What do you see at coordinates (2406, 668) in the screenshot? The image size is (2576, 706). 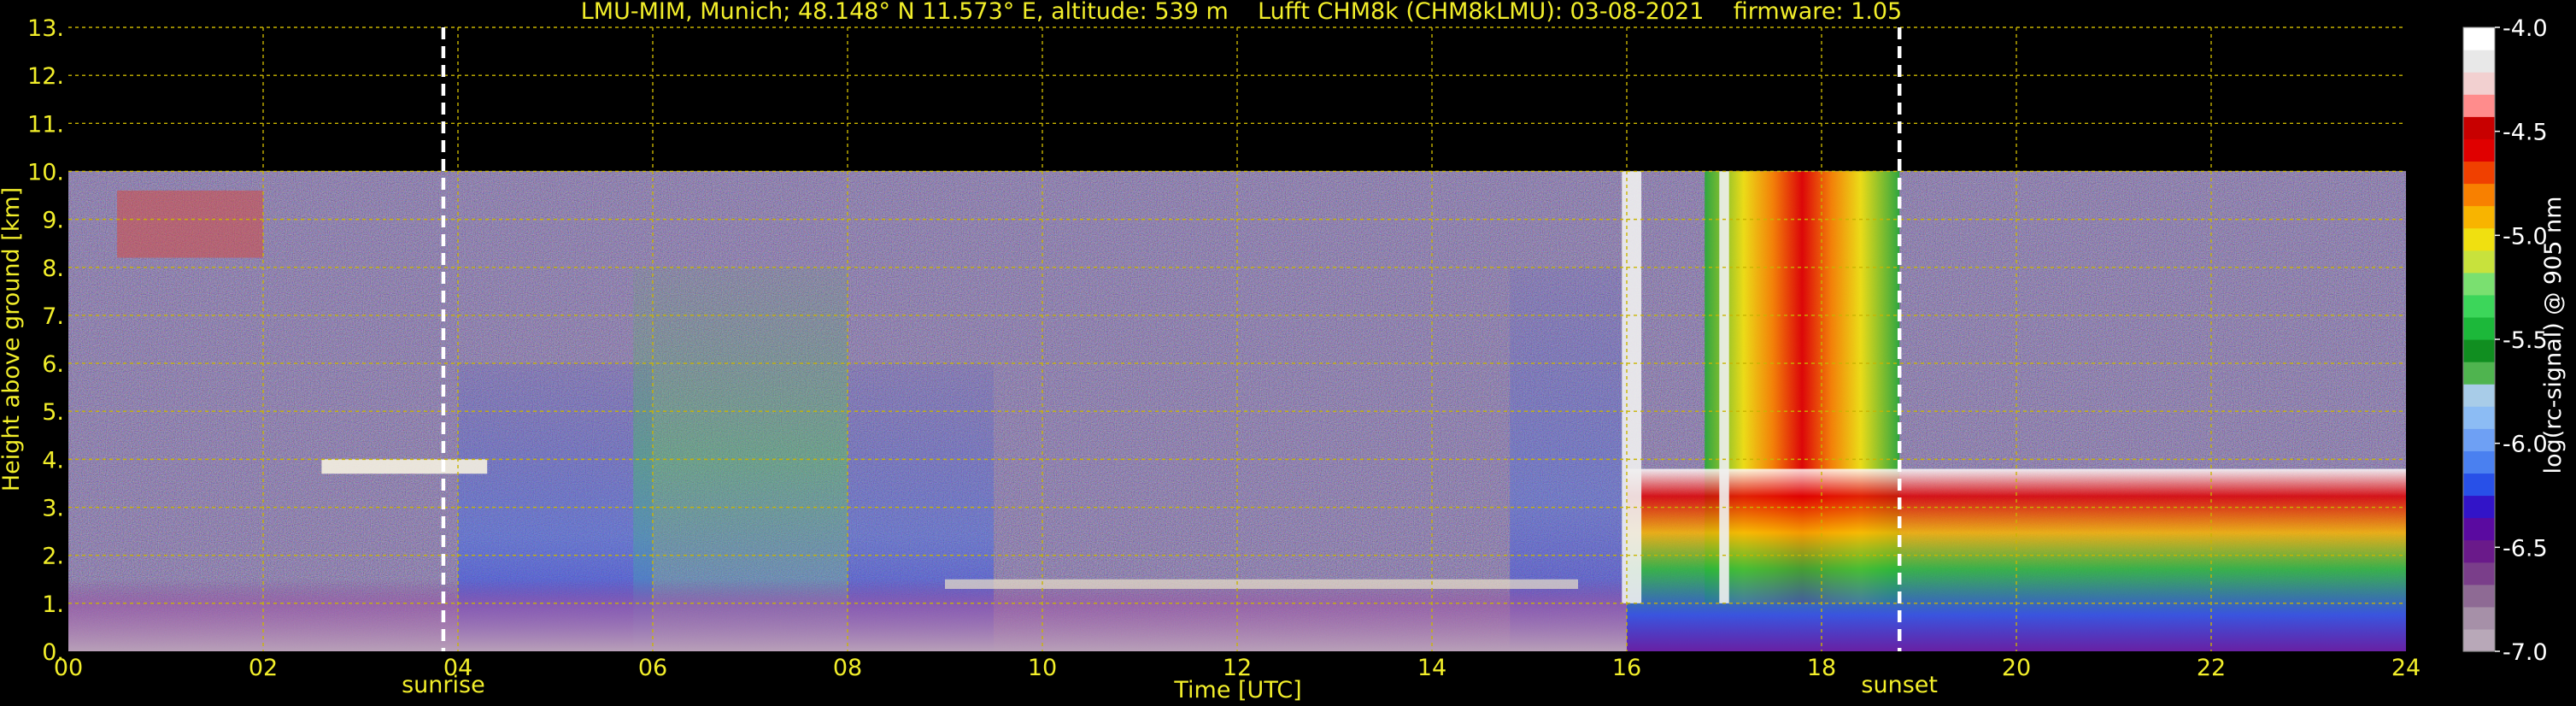 I see `x-tick-label: 24` at bounding box center [2406, 668].